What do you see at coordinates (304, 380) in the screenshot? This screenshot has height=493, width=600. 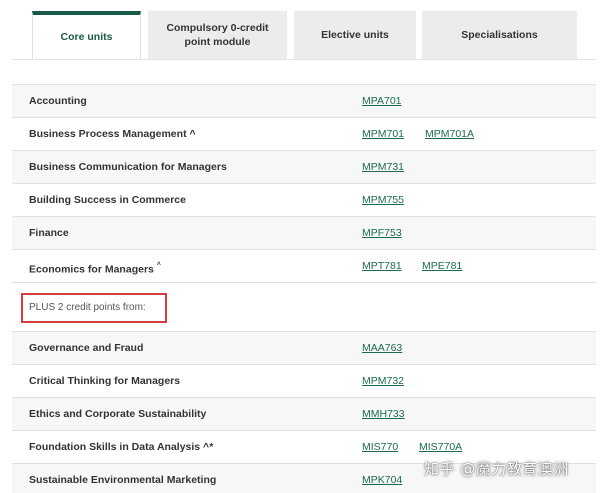 I see `table-row: Critical Thinking for Managers MPM732` at bounding box center [304, 380].